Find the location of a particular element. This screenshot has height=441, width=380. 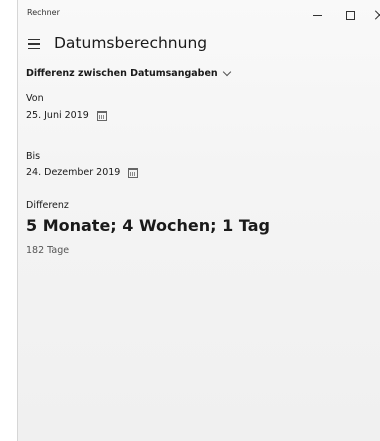

chevron-down-icon is located at coordinates (226, 72).